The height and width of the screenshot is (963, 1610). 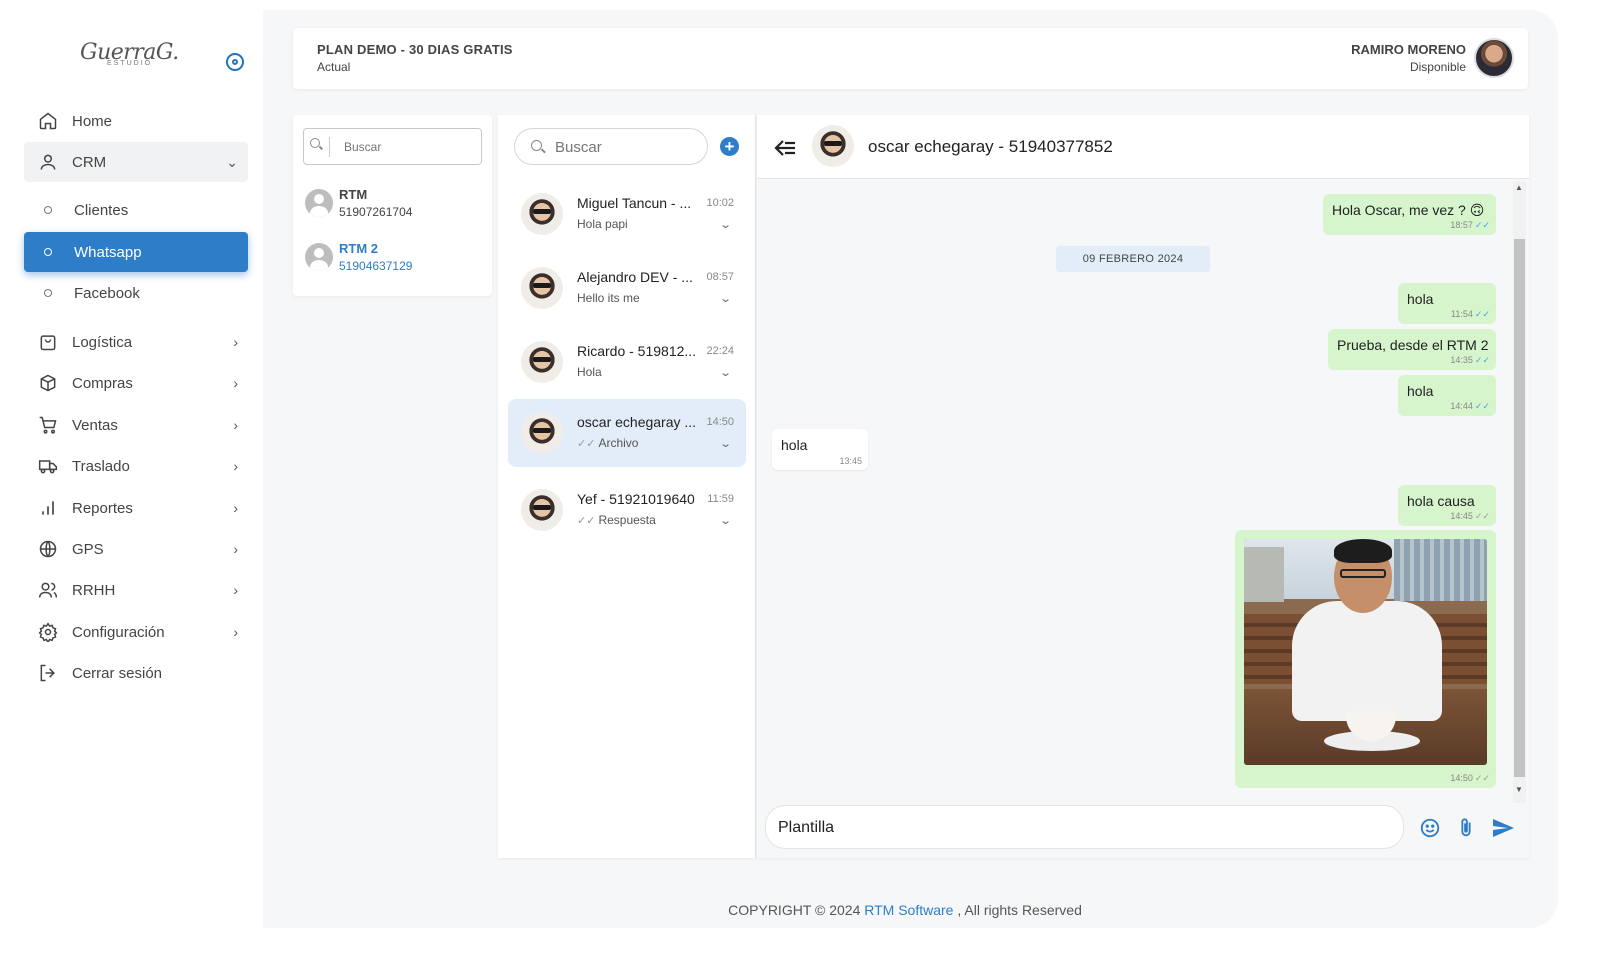 What do you see at coordinates (1365, 652) in the screenshot?
I see `message-photo` at bounding box center [1365, 652].